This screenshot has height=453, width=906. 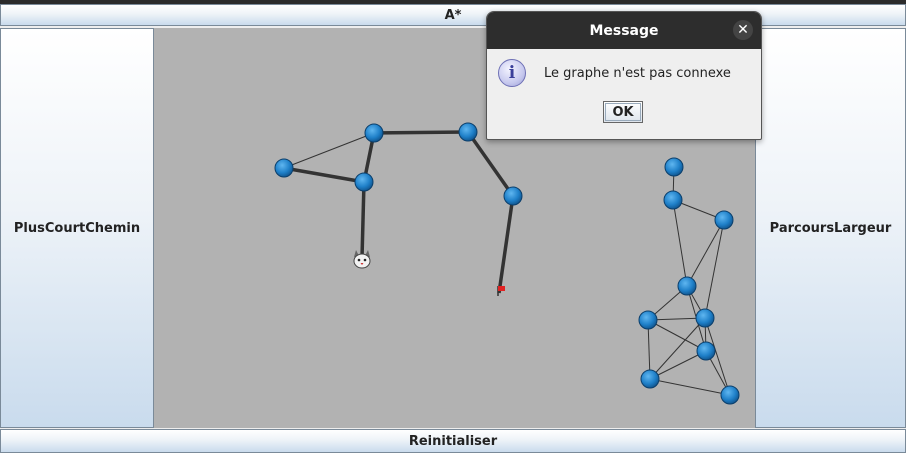 What do you see at coordinates (637, 73) in the screenshot?
I see `dialog-message: Le graphe n'est pas connexe` at bounding box center [637, 73].